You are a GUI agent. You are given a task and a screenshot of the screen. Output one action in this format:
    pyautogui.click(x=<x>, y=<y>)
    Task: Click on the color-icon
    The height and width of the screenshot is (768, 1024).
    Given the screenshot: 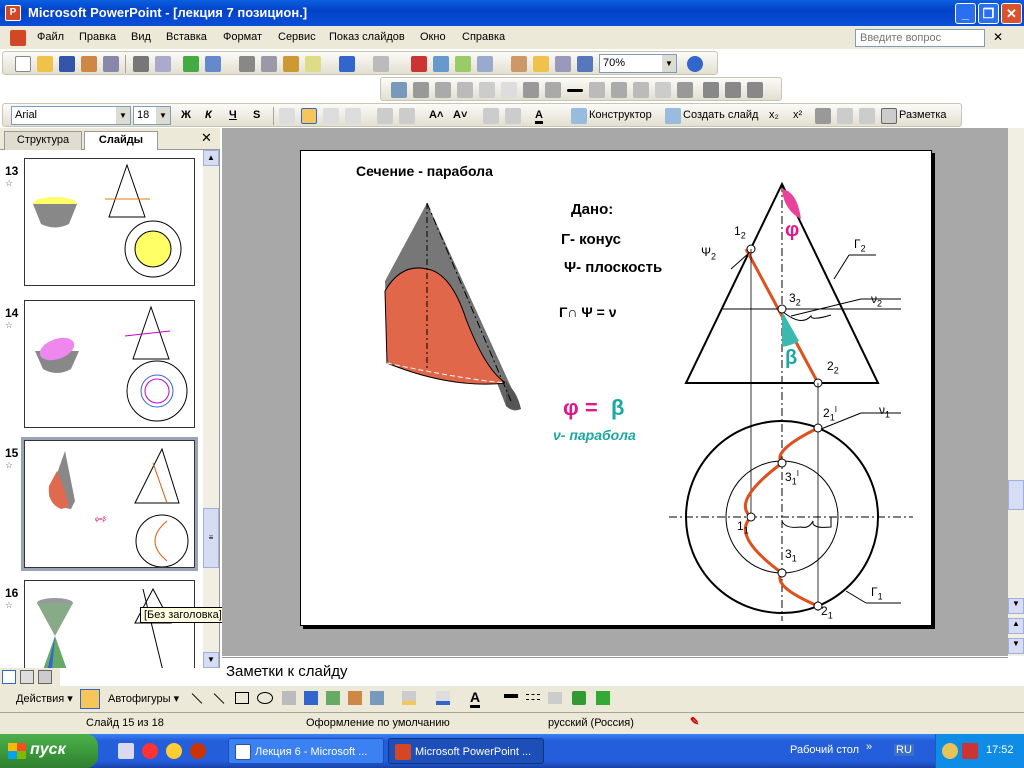 What is the action you would take?
    pyautogui.click(x=421, y=90)
    